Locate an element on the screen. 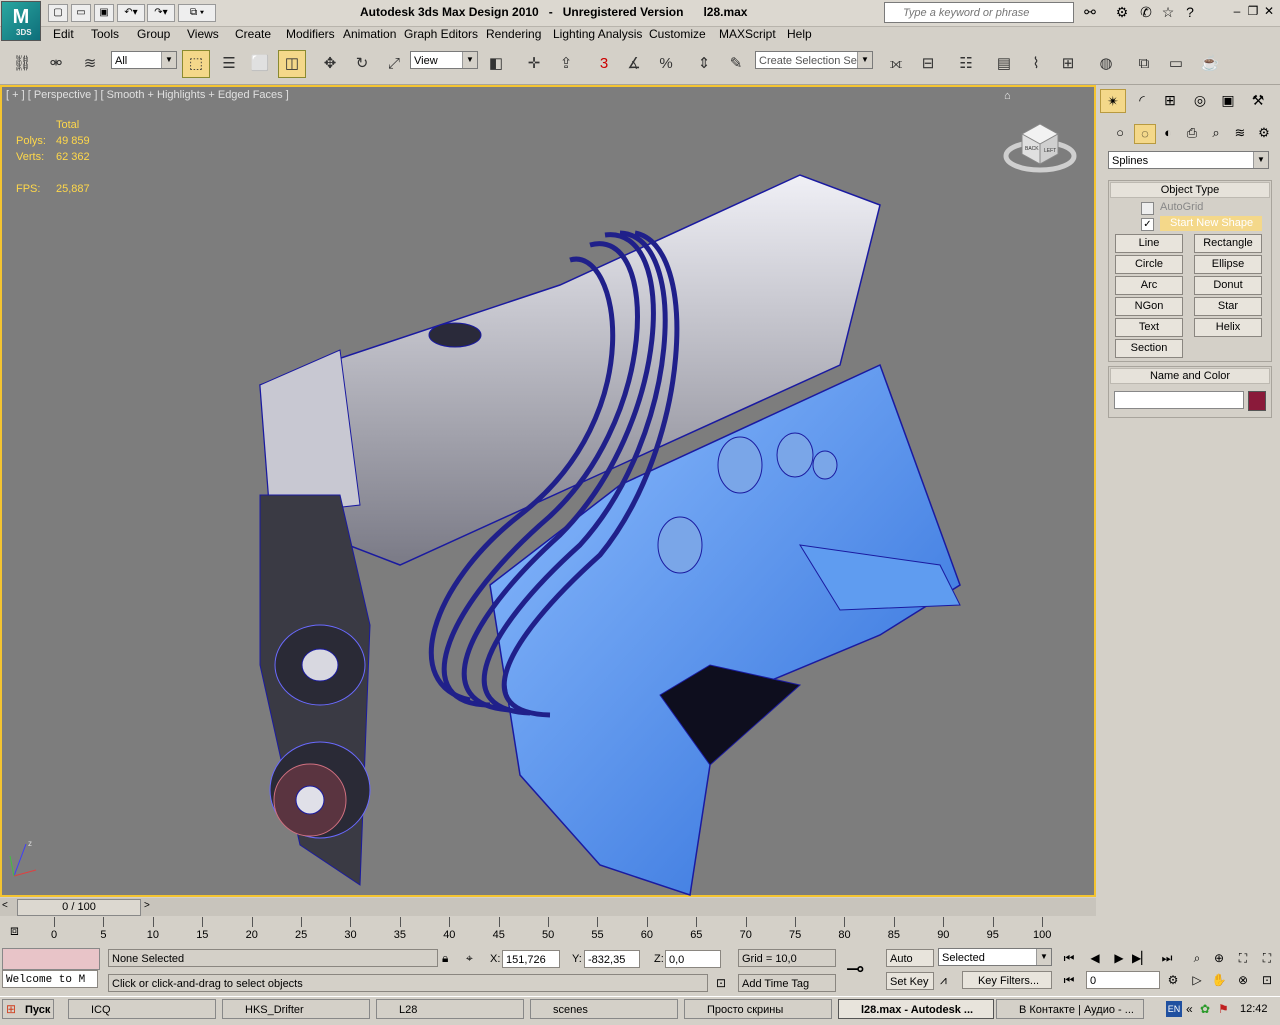 This screenshot has height=1025, width=1280. helpers-category-icon: ⌕ is located at coordinates (1216, 133).